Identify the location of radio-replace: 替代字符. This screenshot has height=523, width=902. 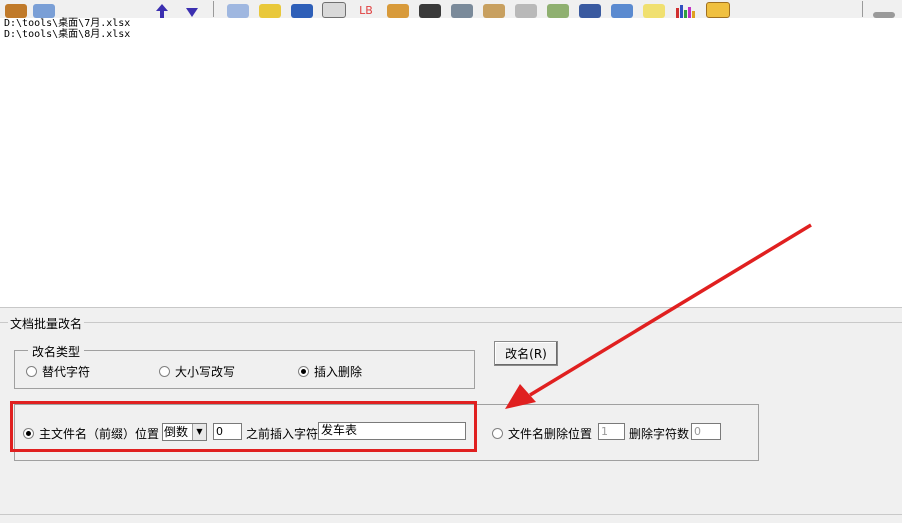
(58, 371).